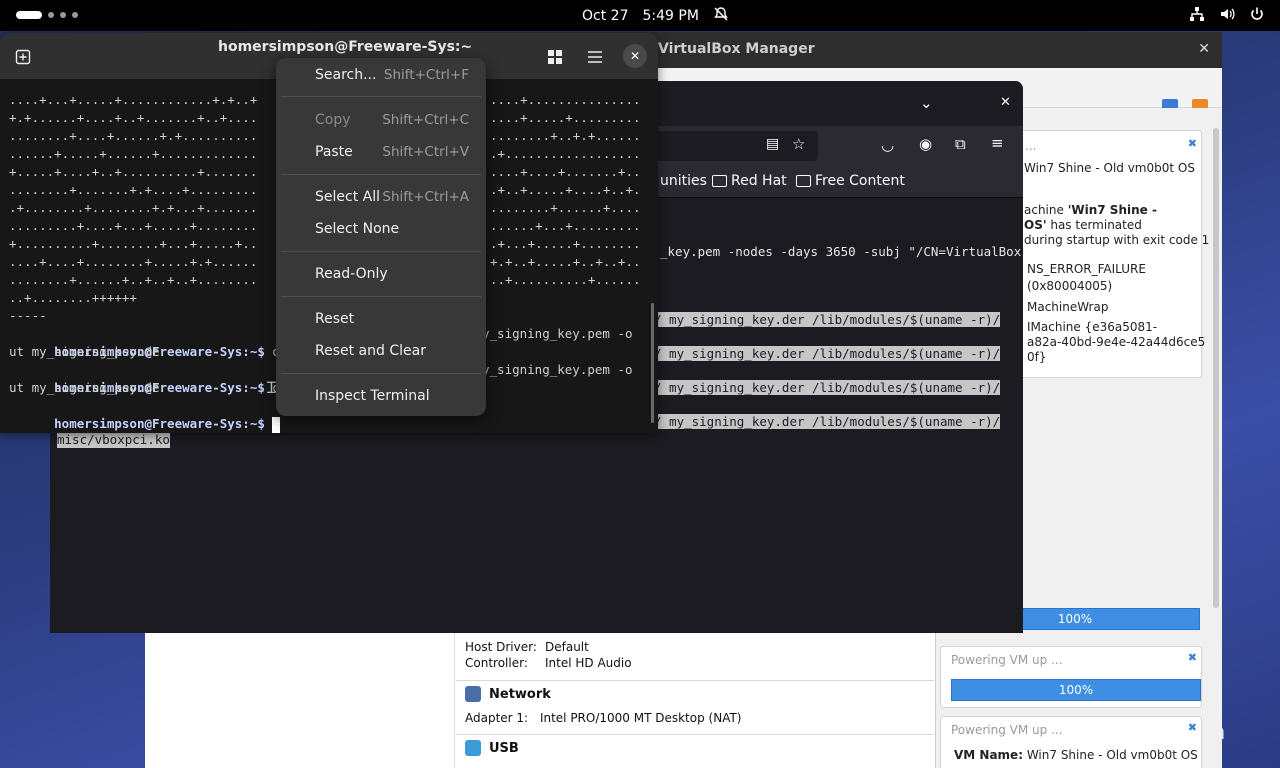  Describe the element at coordinates (333, 120) in the screenshot. I see `menu-item-label: Copy` at that location.